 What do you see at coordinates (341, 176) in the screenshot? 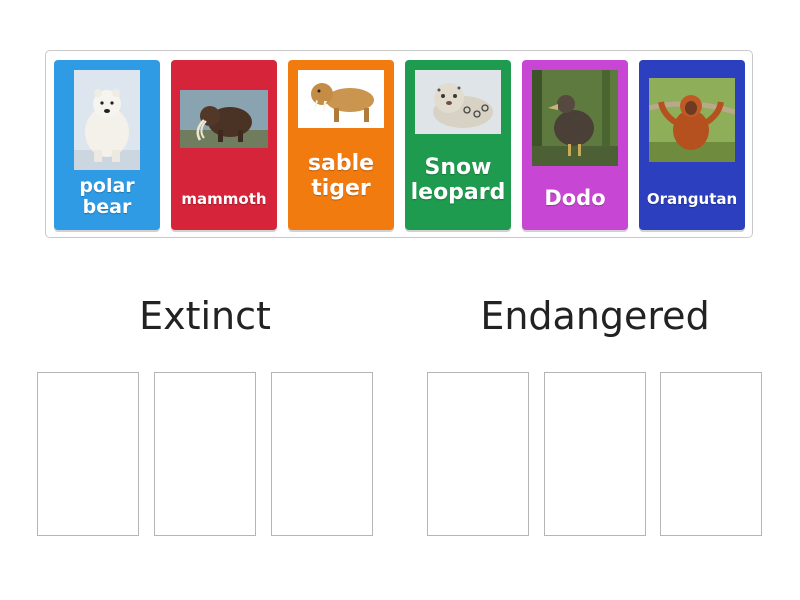
I see `card-label: sable tiger` at bounding box center [341, 176].